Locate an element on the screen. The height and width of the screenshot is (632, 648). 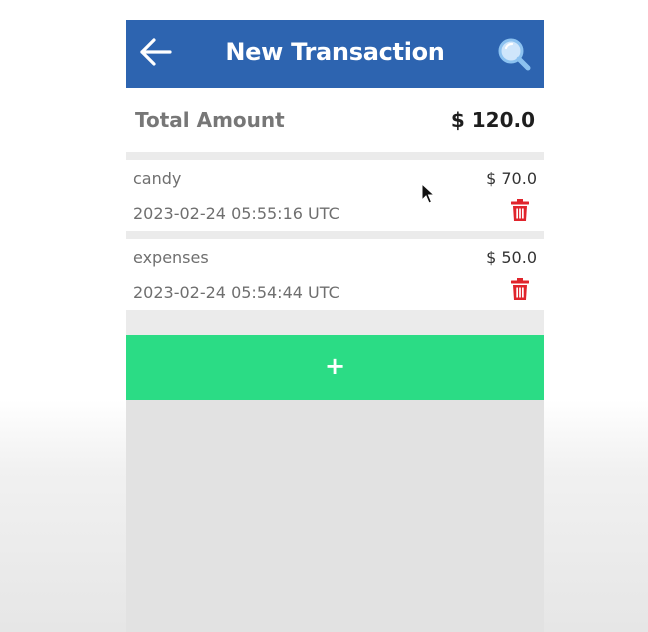
transaction-date: 2023-02-24 05:55:16 UTC is located at coordinates (236, 213).